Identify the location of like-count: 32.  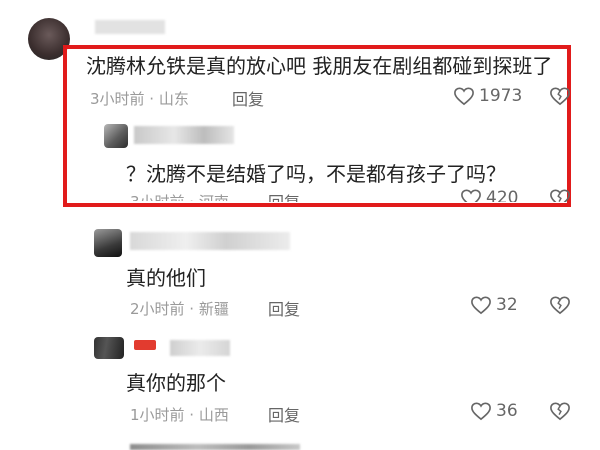
(507, 305).